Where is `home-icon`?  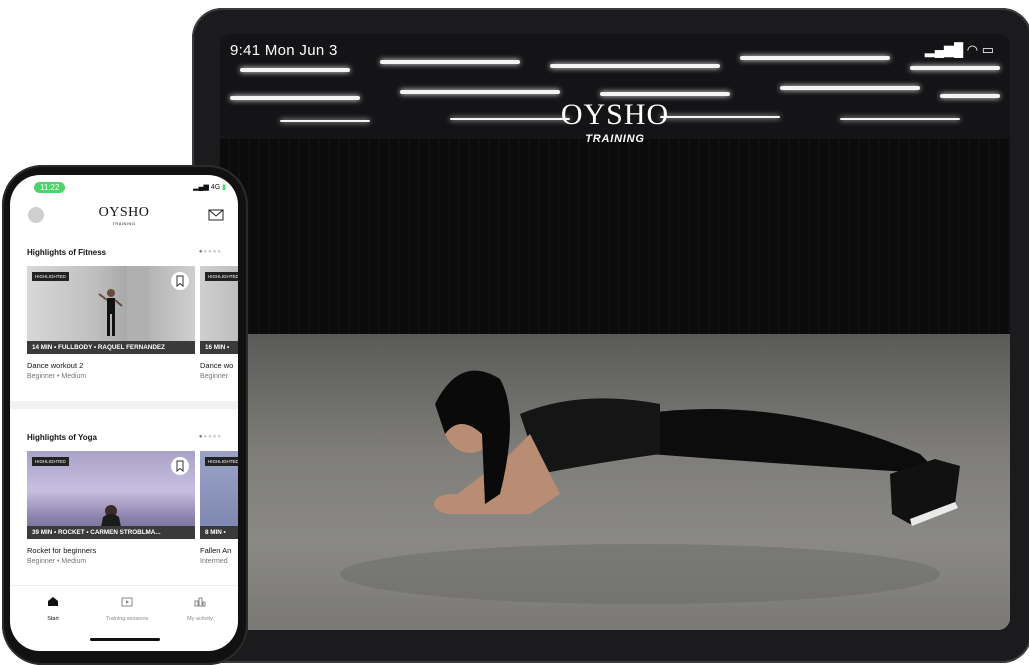
home-icon is located at coordinates (53, 601).